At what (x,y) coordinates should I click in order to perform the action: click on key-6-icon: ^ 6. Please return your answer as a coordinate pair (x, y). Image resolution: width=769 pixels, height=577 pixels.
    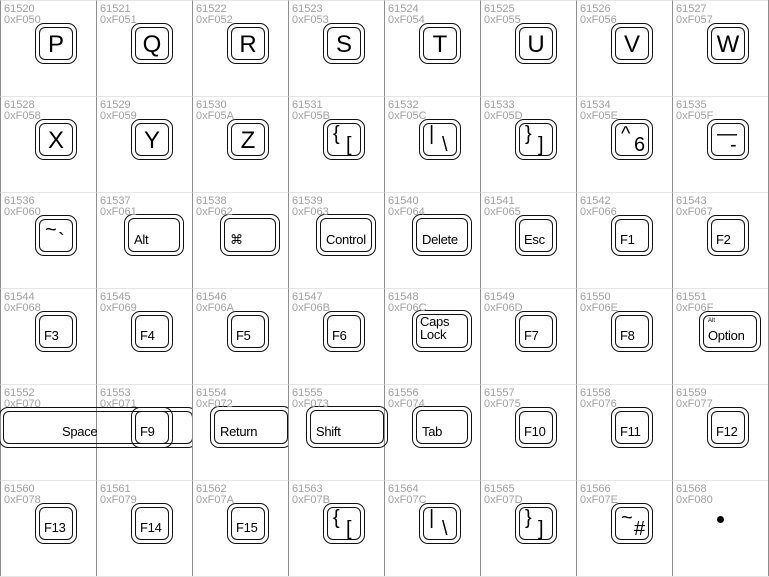
    Looking at the image, I should click on (632, 139).